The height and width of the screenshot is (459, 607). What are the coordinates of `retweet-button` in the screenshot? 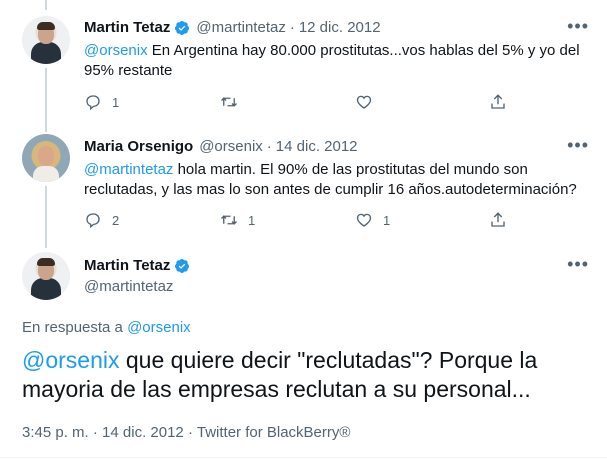 It's located at (234, 102).